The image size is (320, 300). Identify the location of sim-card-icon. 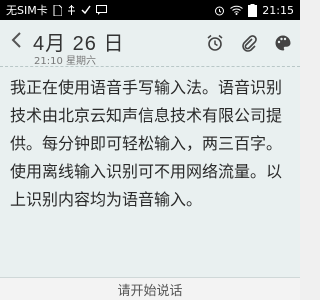
(57, 10).